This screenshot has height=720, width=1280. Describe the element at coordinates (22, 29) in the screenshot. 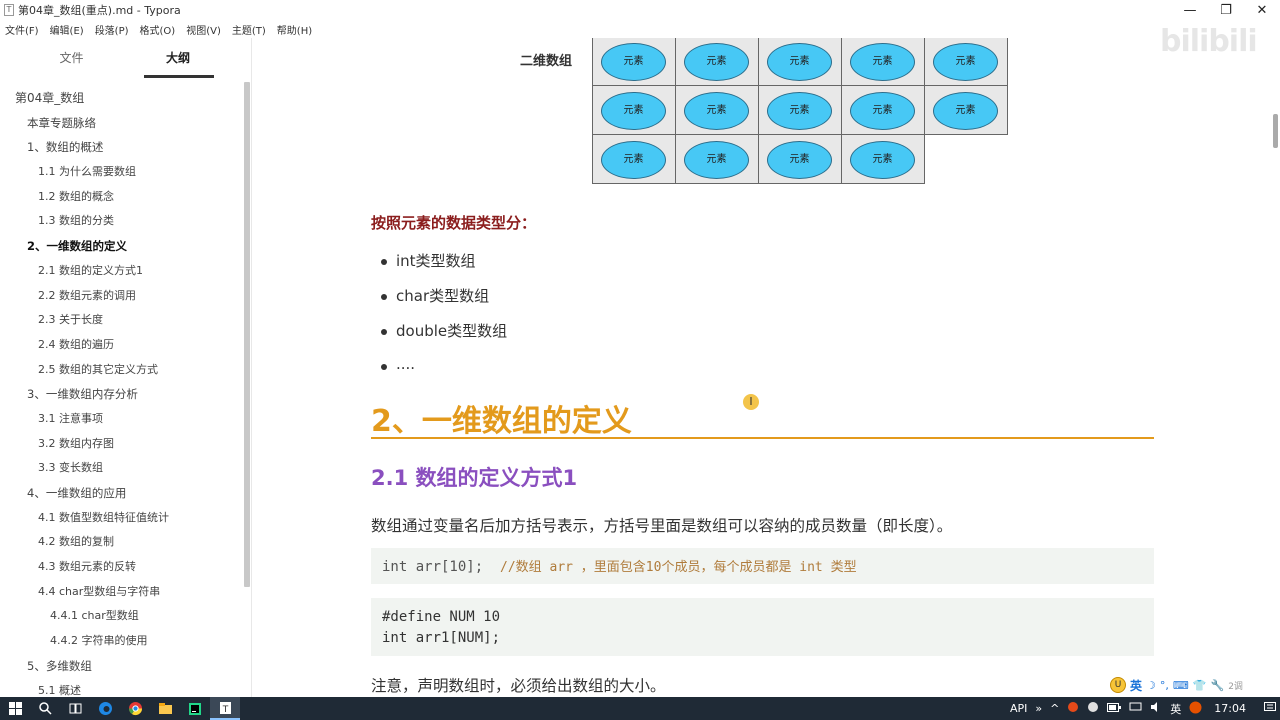

I see `menu-file: 文件(F)` at that location.